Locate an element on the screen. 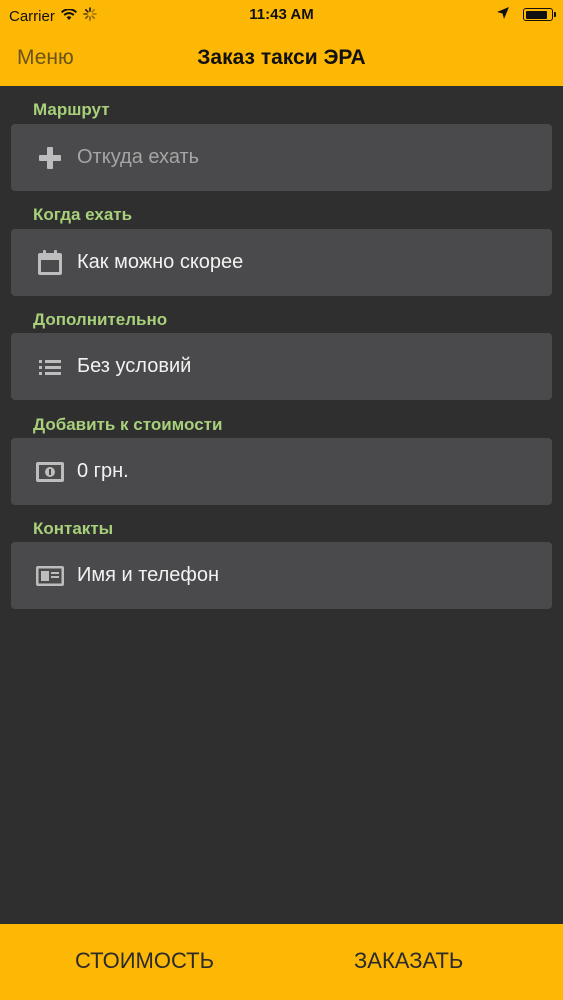 This screenshot has height=1000, width=563. battery-icon is located at coordinates (539, 14).